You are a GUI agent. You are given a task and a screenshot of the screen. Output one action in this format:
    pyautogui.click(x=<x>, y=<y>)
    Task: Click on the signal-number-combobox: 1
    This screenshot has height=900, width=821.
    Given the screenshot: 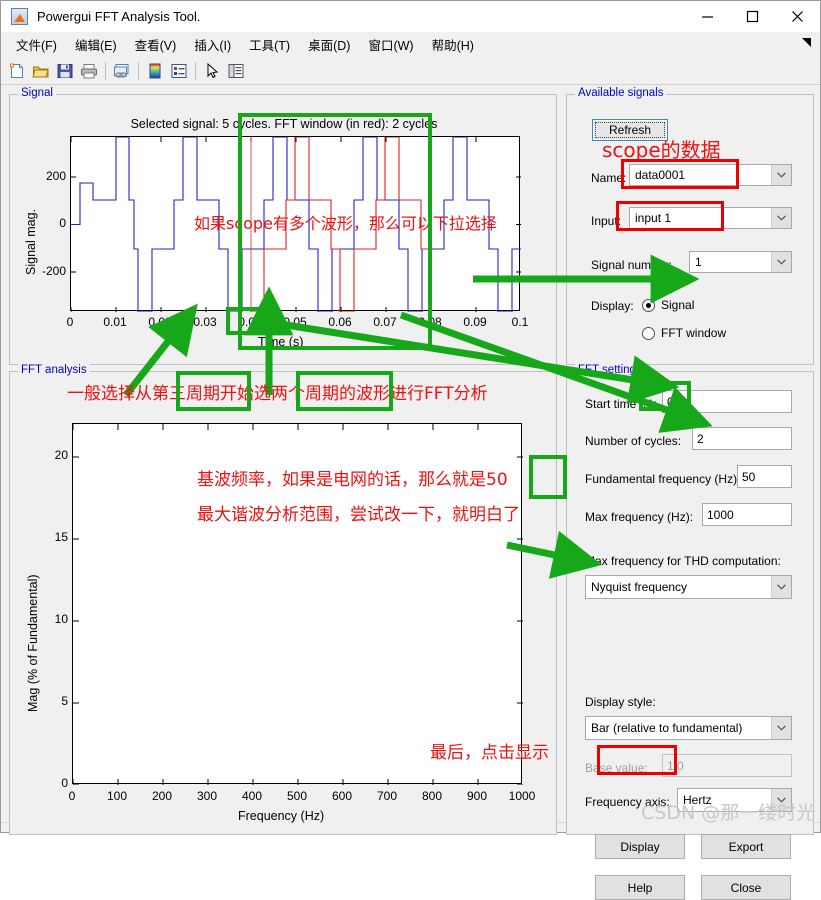 What is the action you would take?
    pyautogui.click(x=740, y=262)
    